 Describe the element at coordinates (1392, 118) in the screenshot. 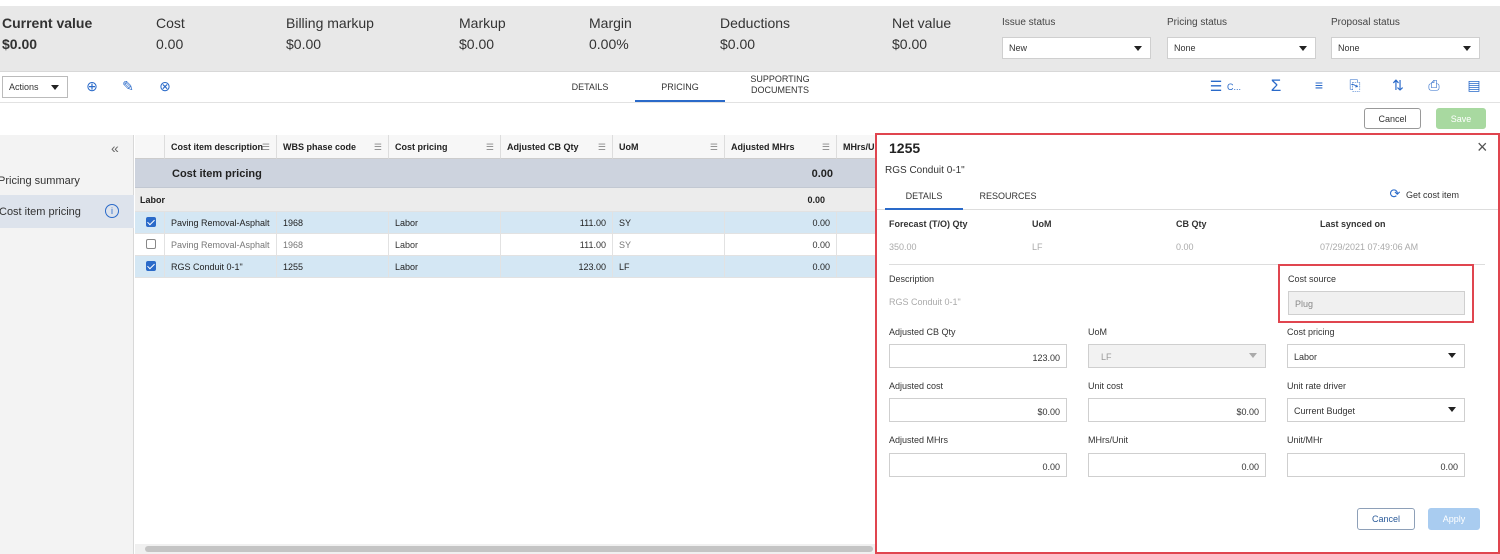

I see `cancel-button: Cancel` at that location.